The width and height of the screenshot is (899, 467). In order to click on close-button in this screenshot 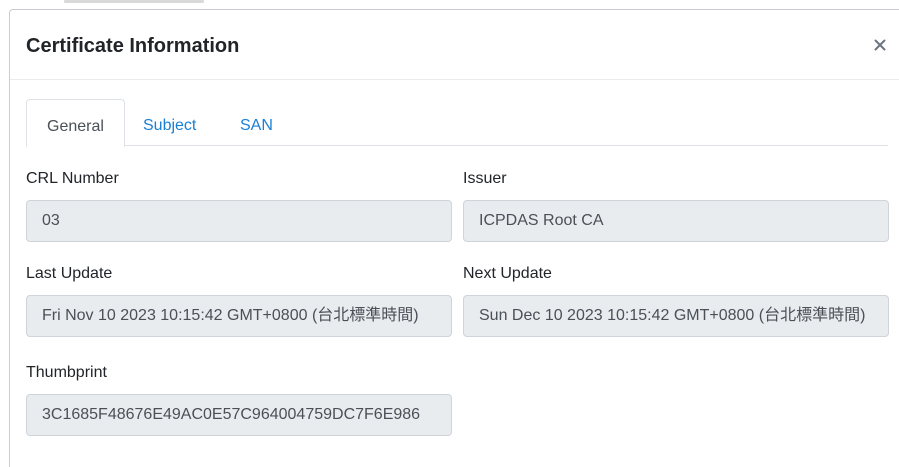, I will do `click(880, 45)`.